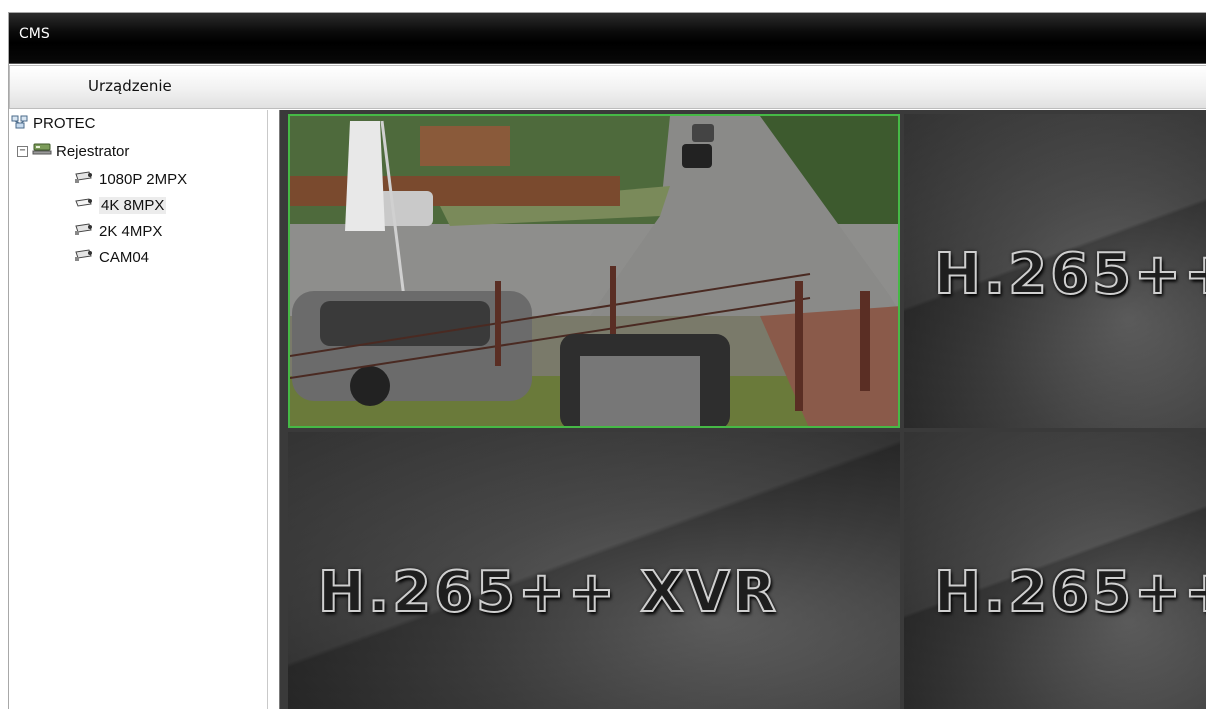 The width and height of the screenshot is (1206, 709). Describe the element at coordinates (20, 123) in the screenshot. I see `network-group-icon` at that location.